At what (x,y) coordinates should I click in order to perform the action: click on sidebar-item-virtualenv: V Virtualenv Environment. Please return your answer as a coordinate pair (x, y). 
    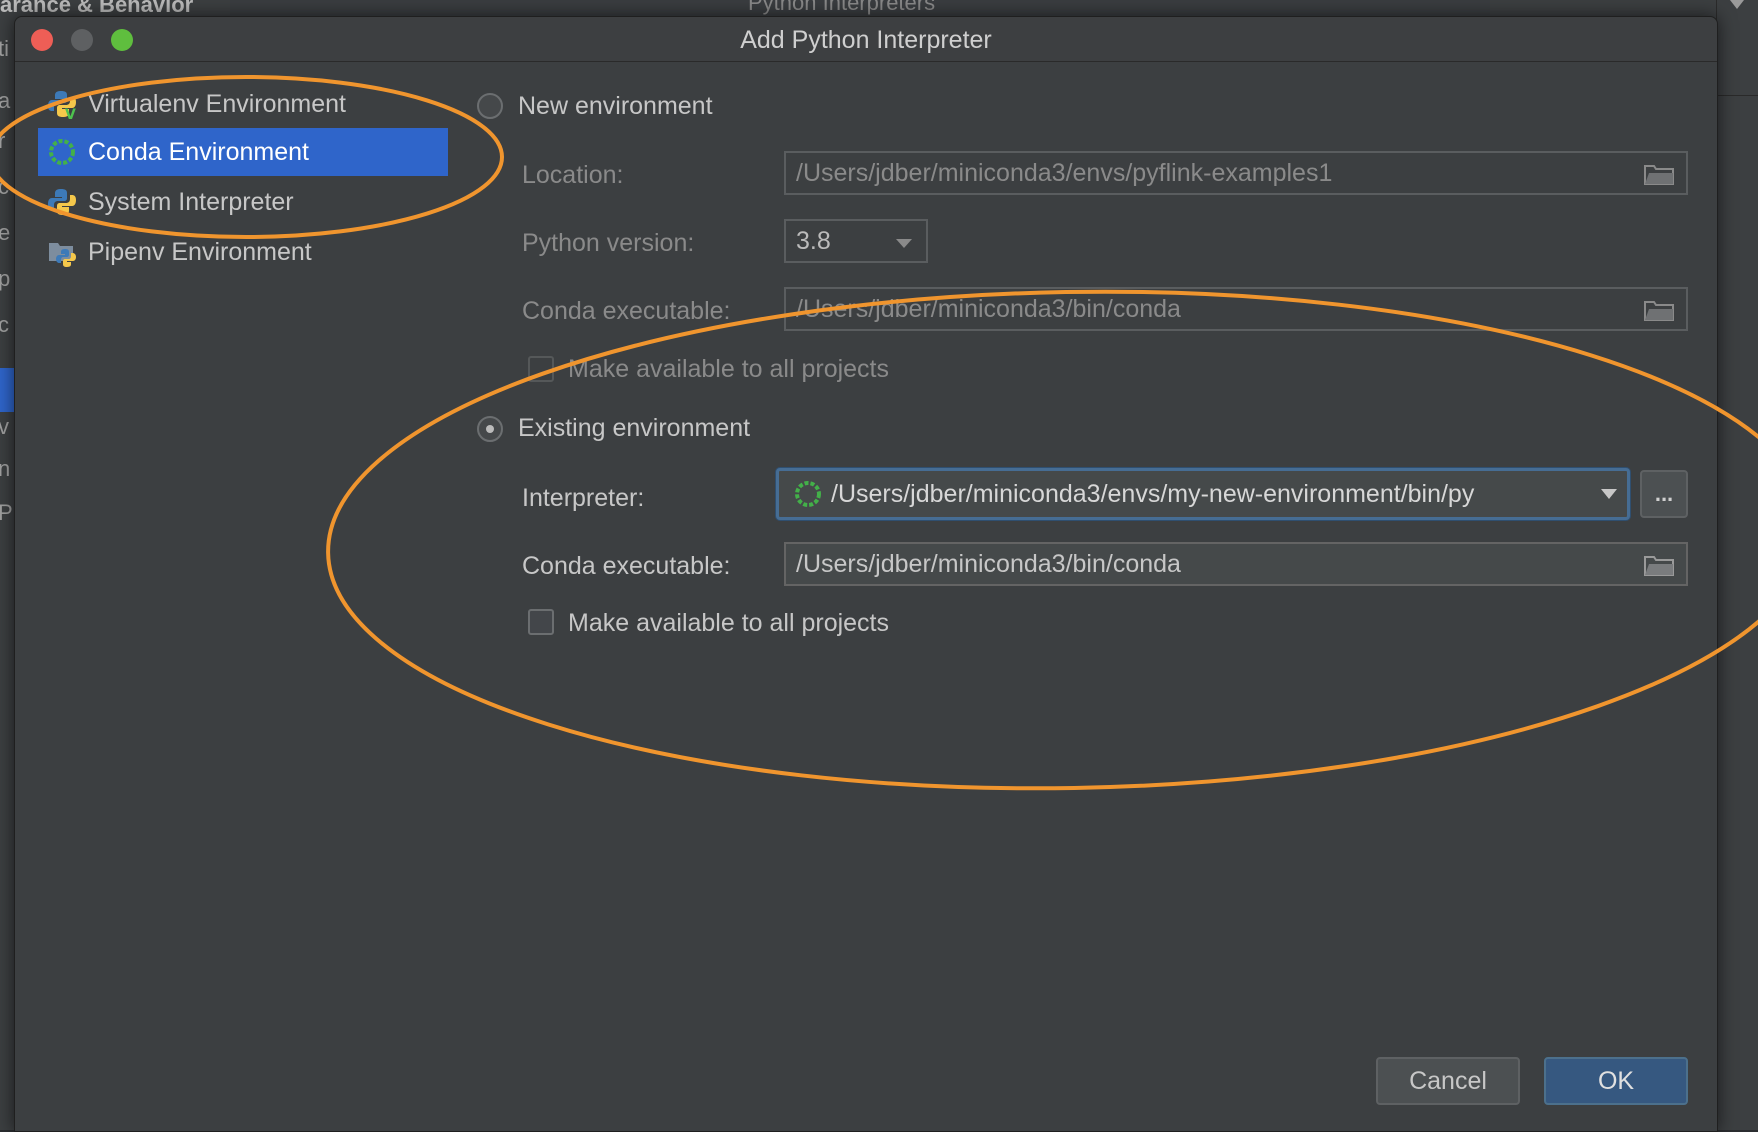
    Looking at the image, I should click on (243, 104).